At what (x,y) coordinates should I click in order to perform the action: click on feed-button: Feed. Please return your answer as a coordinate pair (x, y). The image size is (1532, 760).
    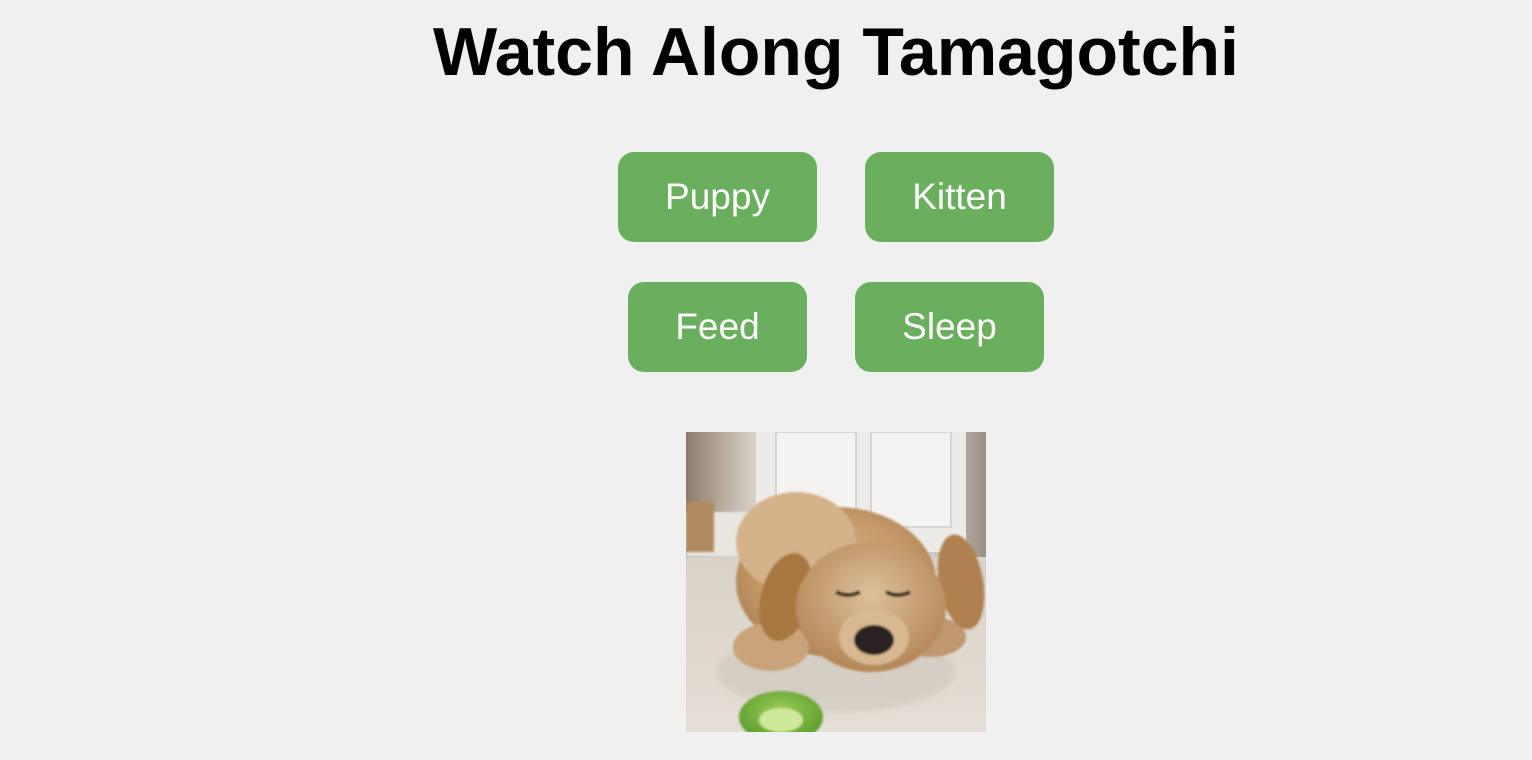
    Looking at the image, I should click on (717, 327).